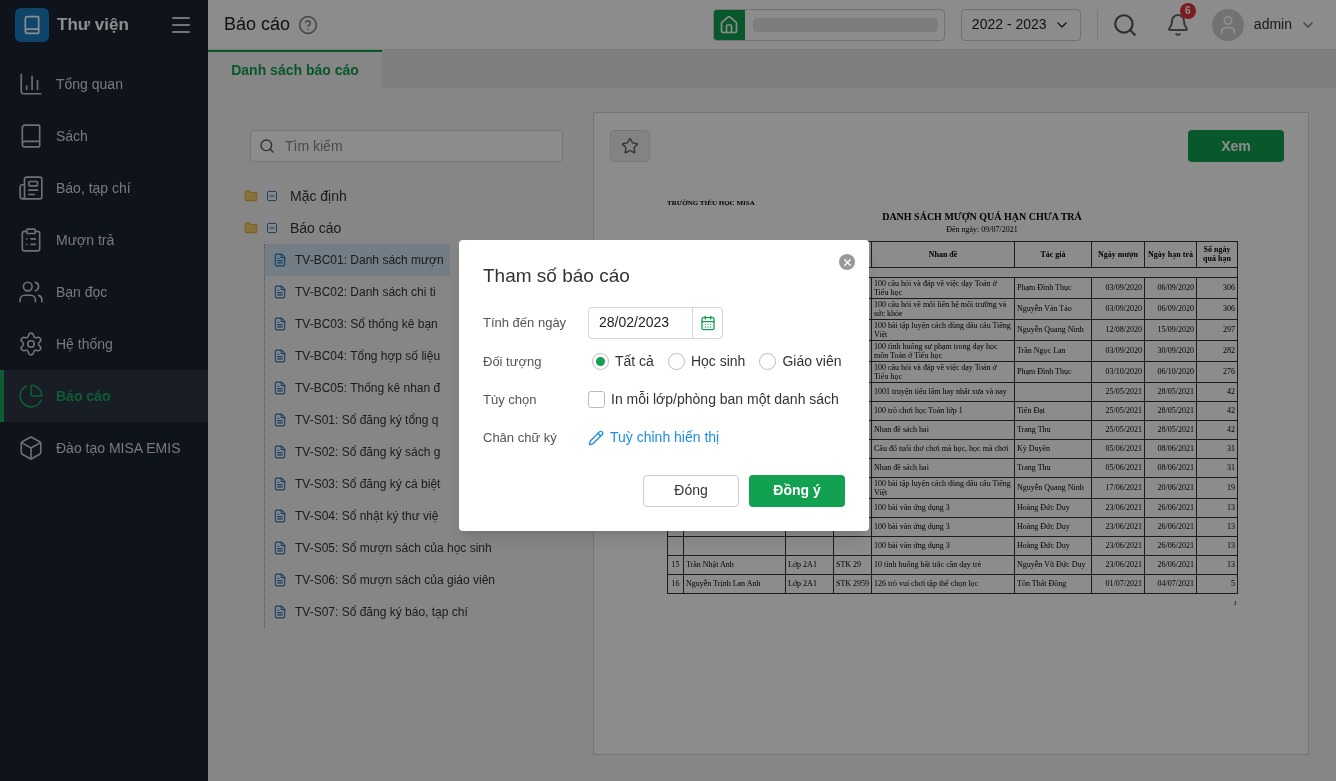 This screenshot has height=781, width=1336. I want to click on checkbox-label: In mỗi lớp/phòng ban một danh sách, so click(725, 399).